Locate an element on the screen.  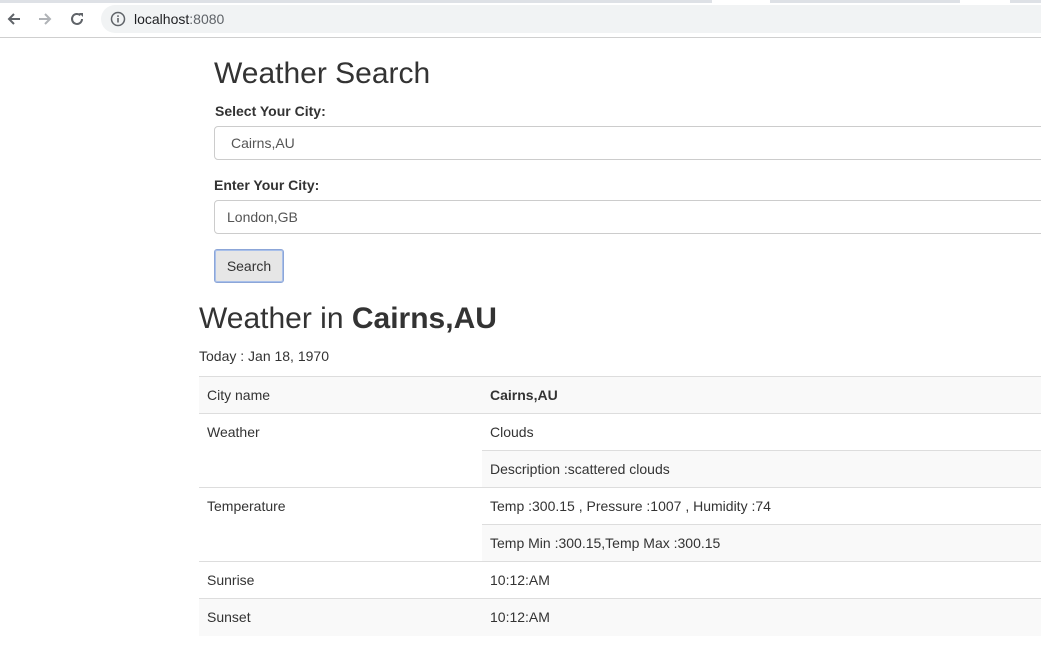
weather-label: Weather is located at coordinates (340, 450).